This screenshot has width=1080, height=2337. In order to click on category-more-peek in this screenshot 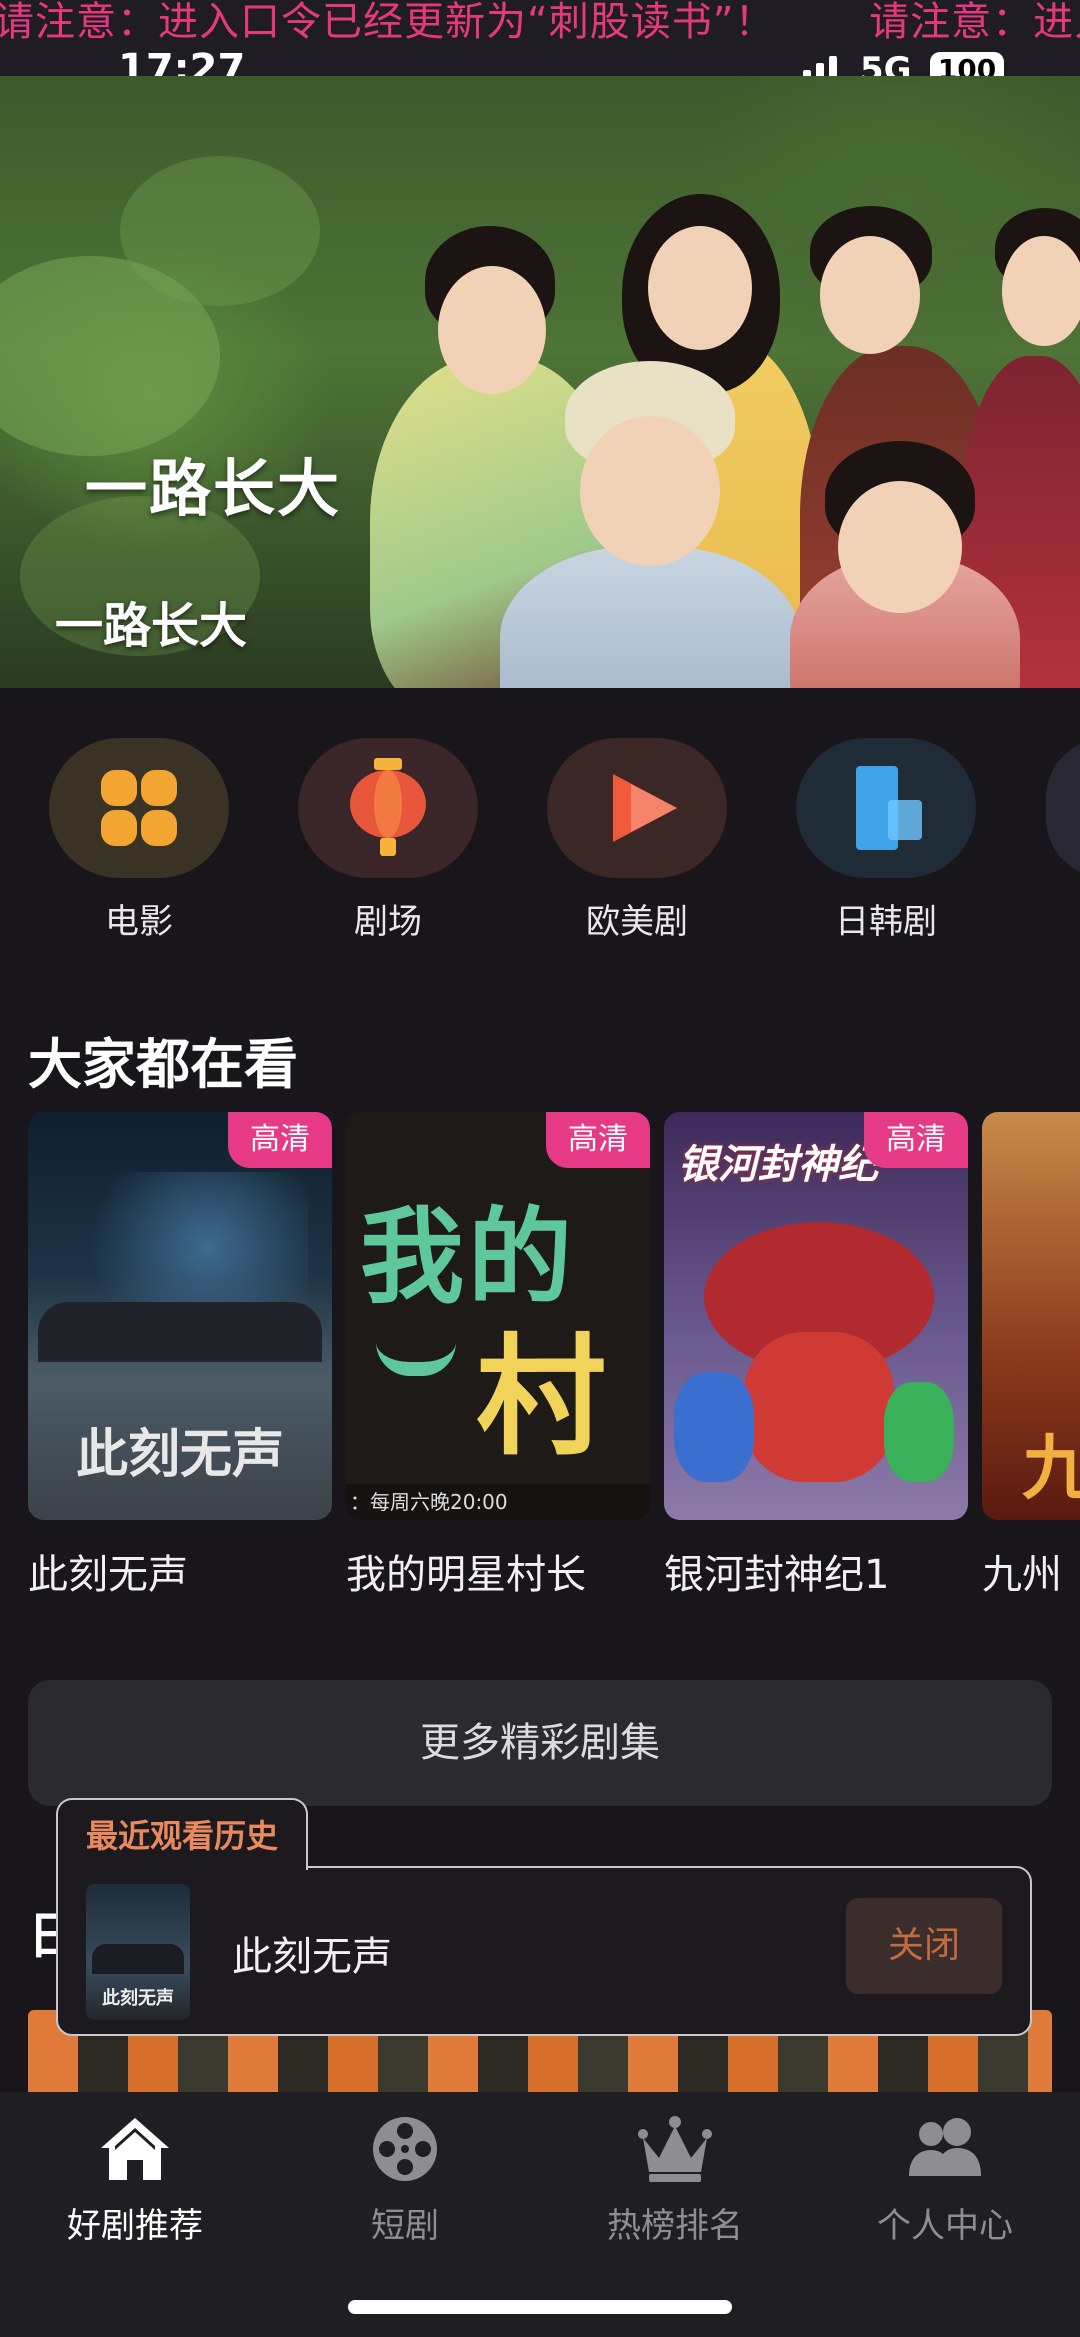, I will do `click(1063, 808)`.